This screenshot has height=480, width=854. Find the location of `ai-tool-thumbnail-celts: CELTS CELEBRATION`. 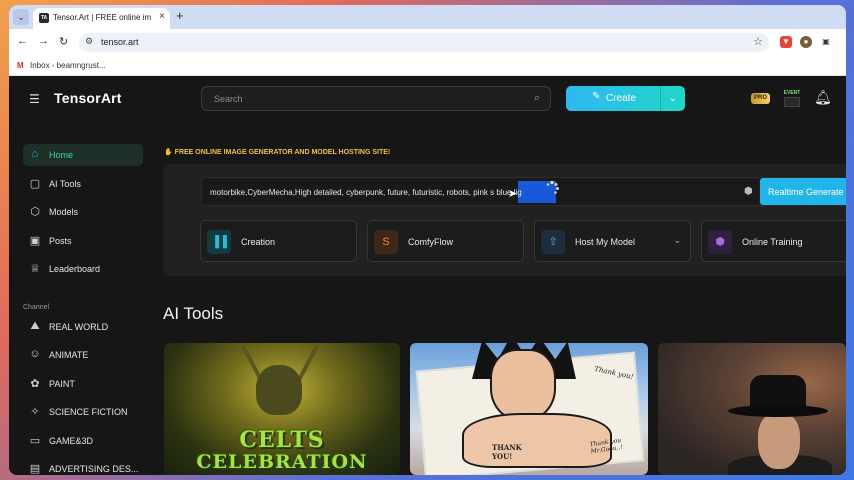

ai-tool-thumbnail-celts: CELTS CELEBRATION is located at coordinates (282, 409).